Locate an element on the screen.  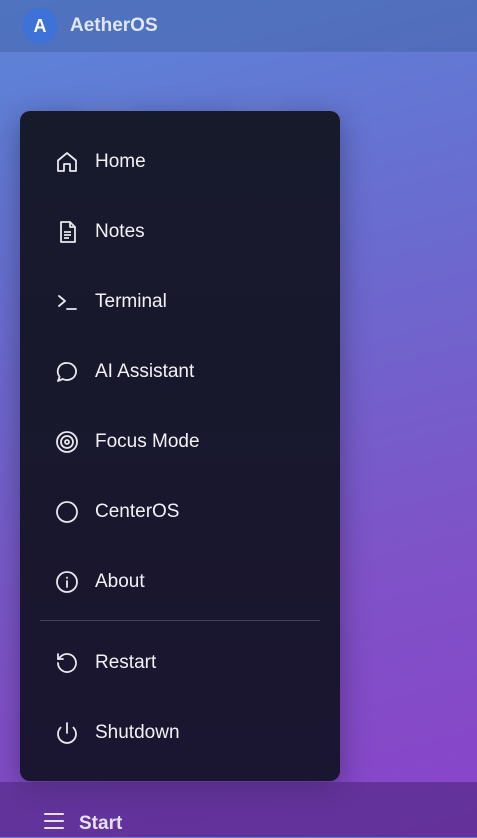
terminal-icon is located at coordinates (67, 302).